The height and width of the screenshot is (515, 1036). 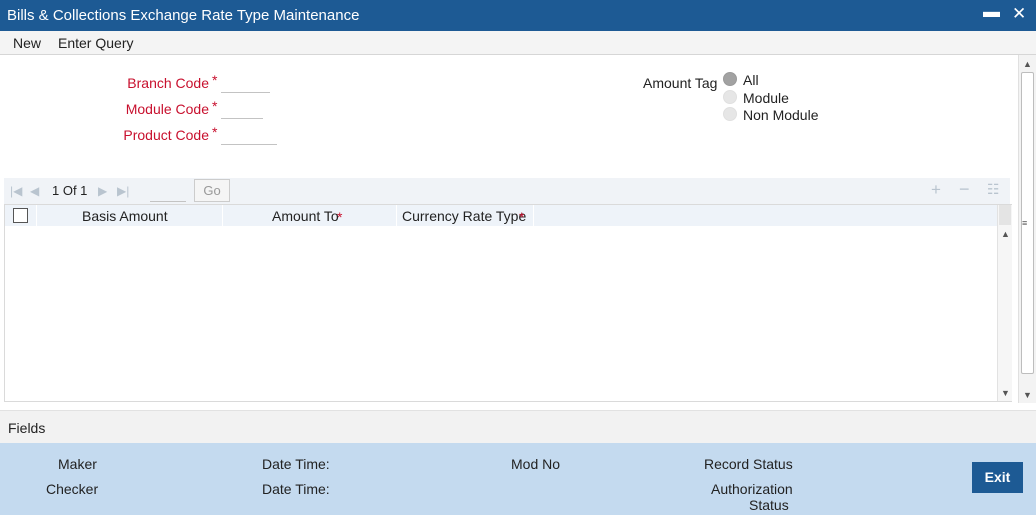 What do you see at coordinates (168, 83) in the screenshot?
I see `branch-code-label: Branch Code` at bounding box center [168, 83].